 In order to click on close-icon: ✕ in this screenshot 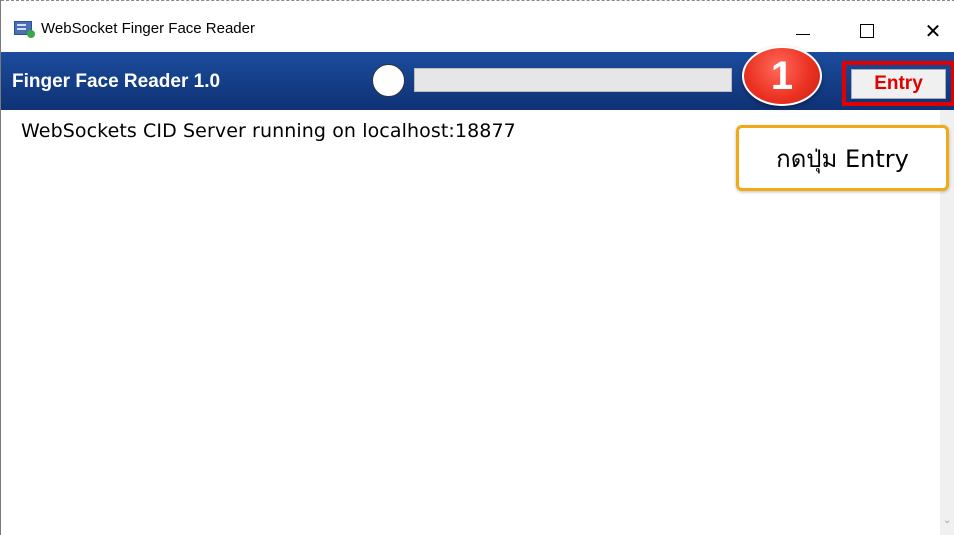, I will do `click(933, 31)`.